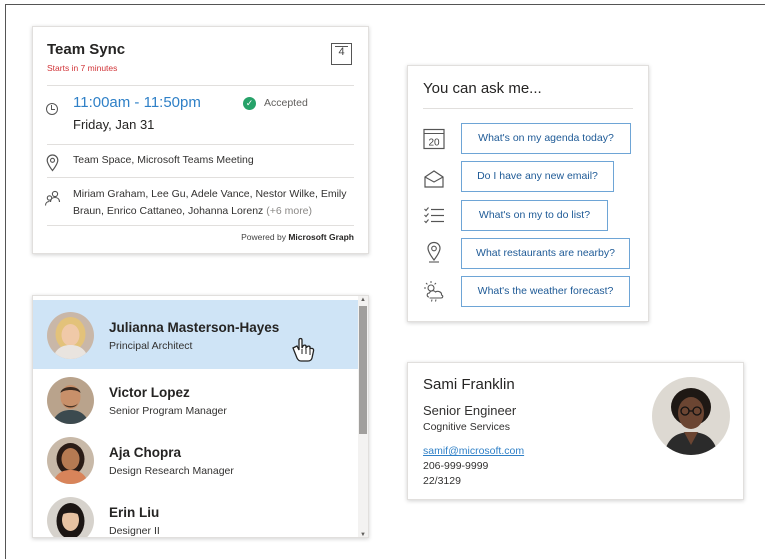 The image size is (765, 559). Describe the element at coordinates (545, 253) in the screenshot. I see `suggestion-restaurants-button: What restaurants are nearby?` at that location.